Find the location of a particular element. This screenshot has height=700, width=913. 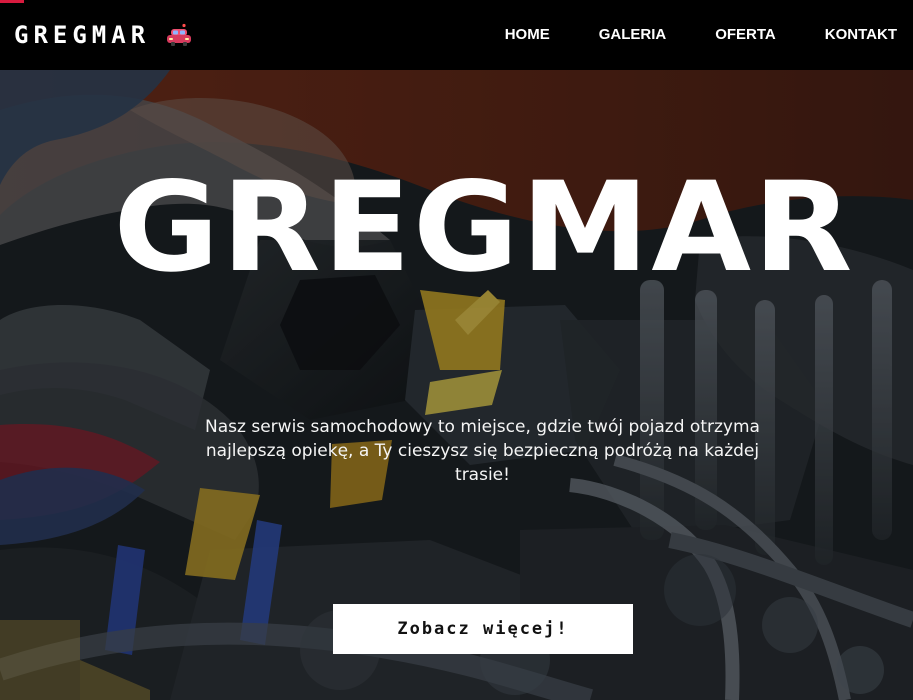

top-accent-line is located at coordinates (12, 1).